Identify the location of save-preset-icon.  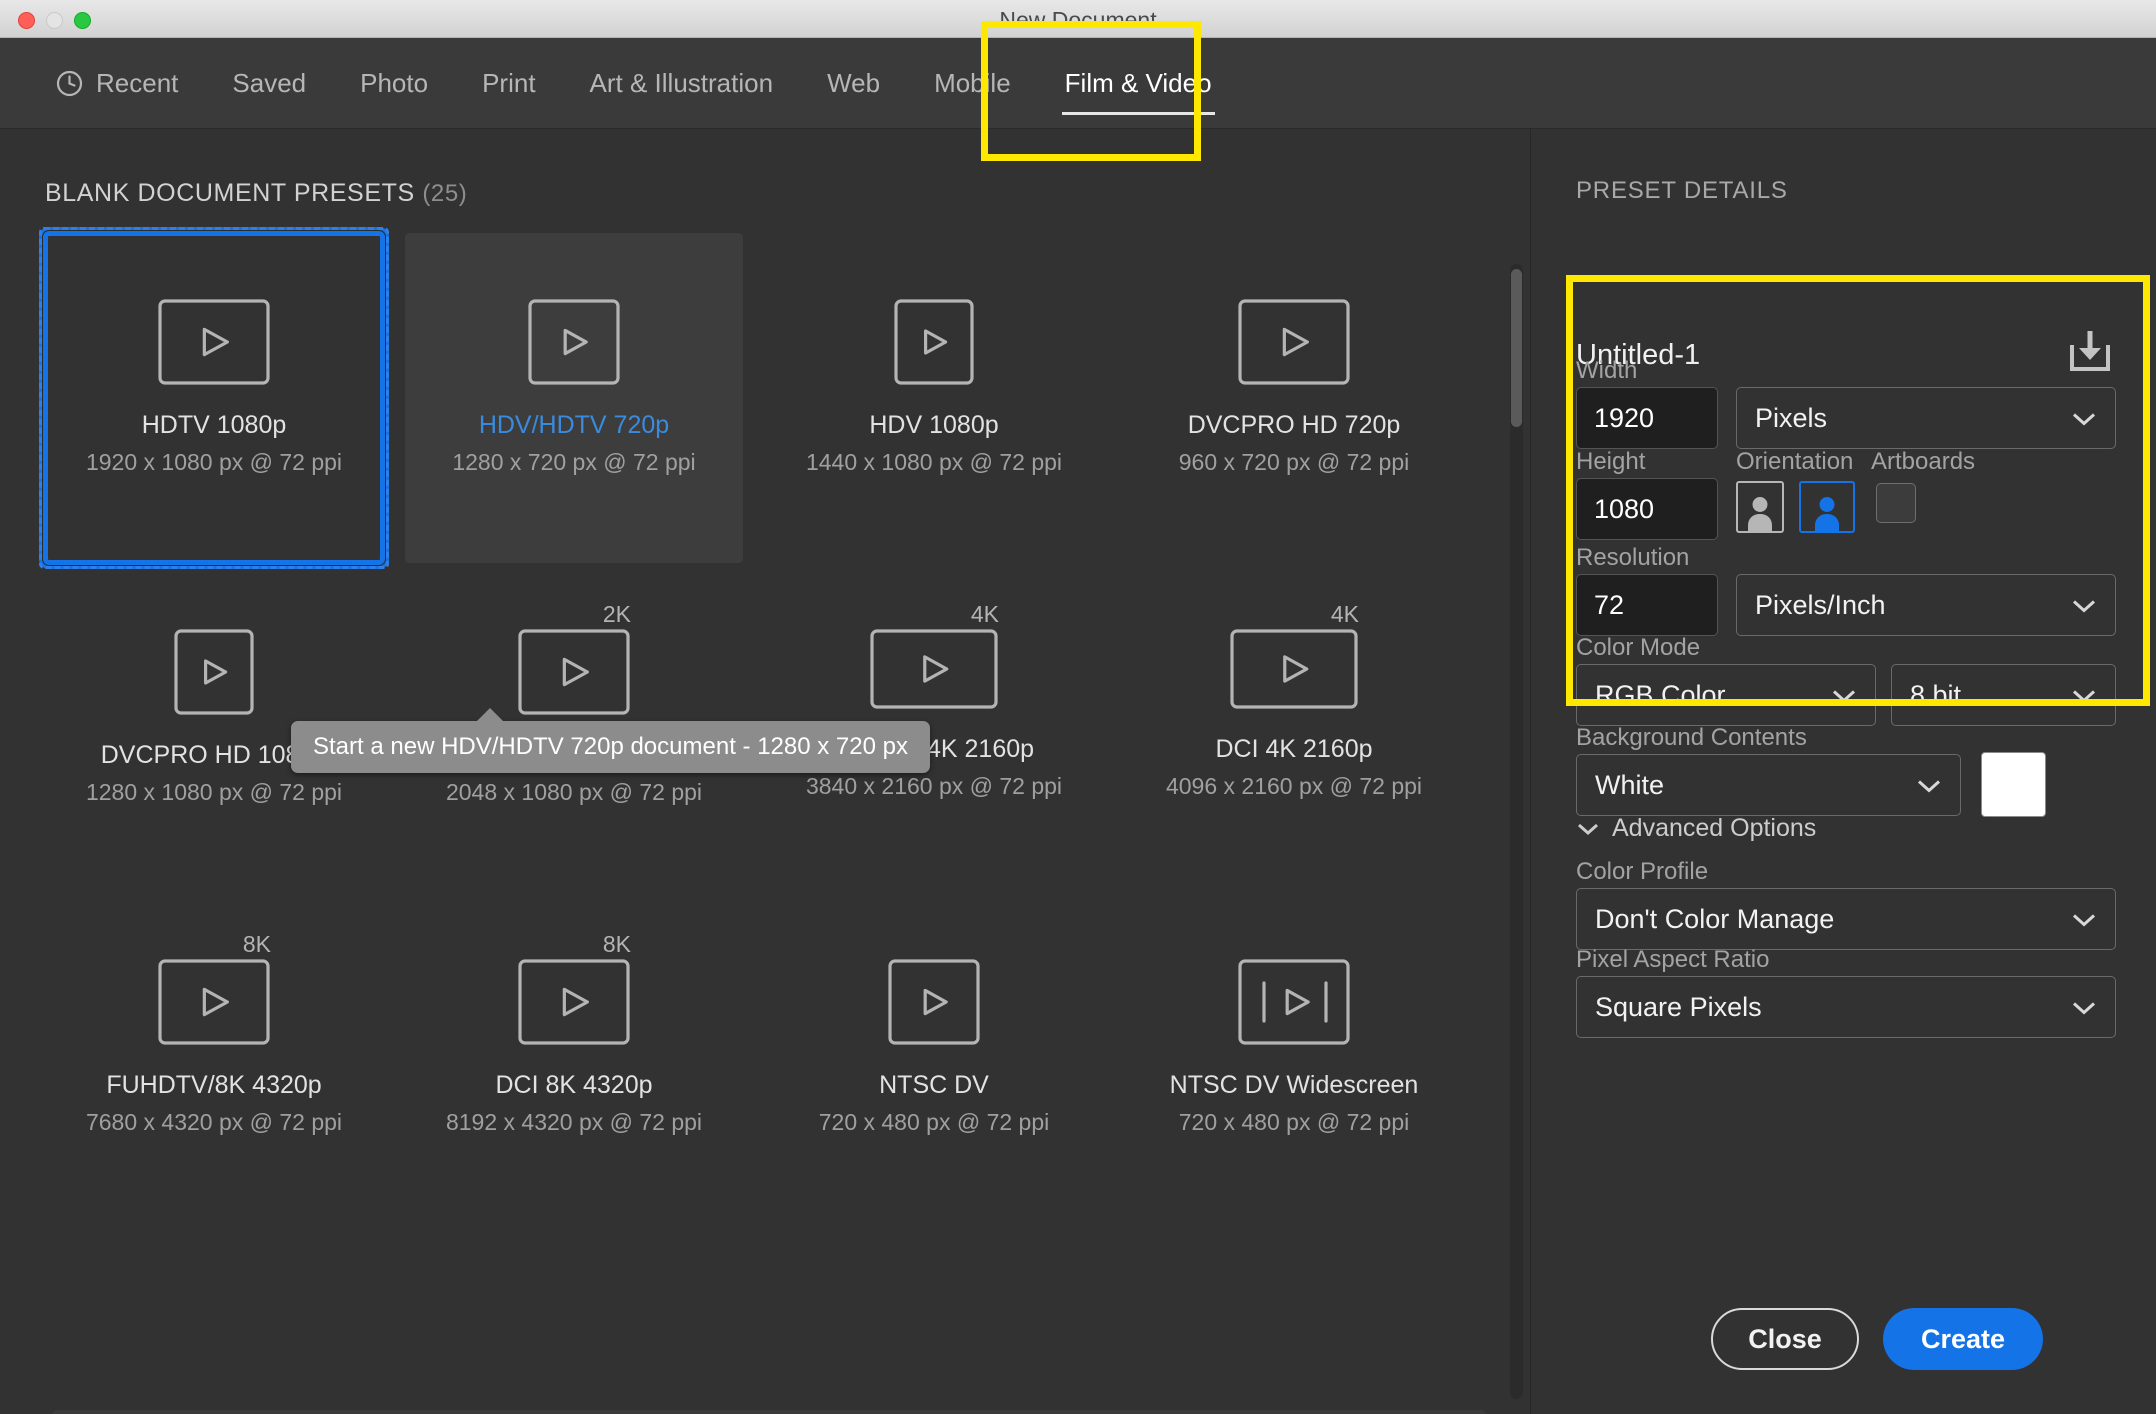
(2090, 353).